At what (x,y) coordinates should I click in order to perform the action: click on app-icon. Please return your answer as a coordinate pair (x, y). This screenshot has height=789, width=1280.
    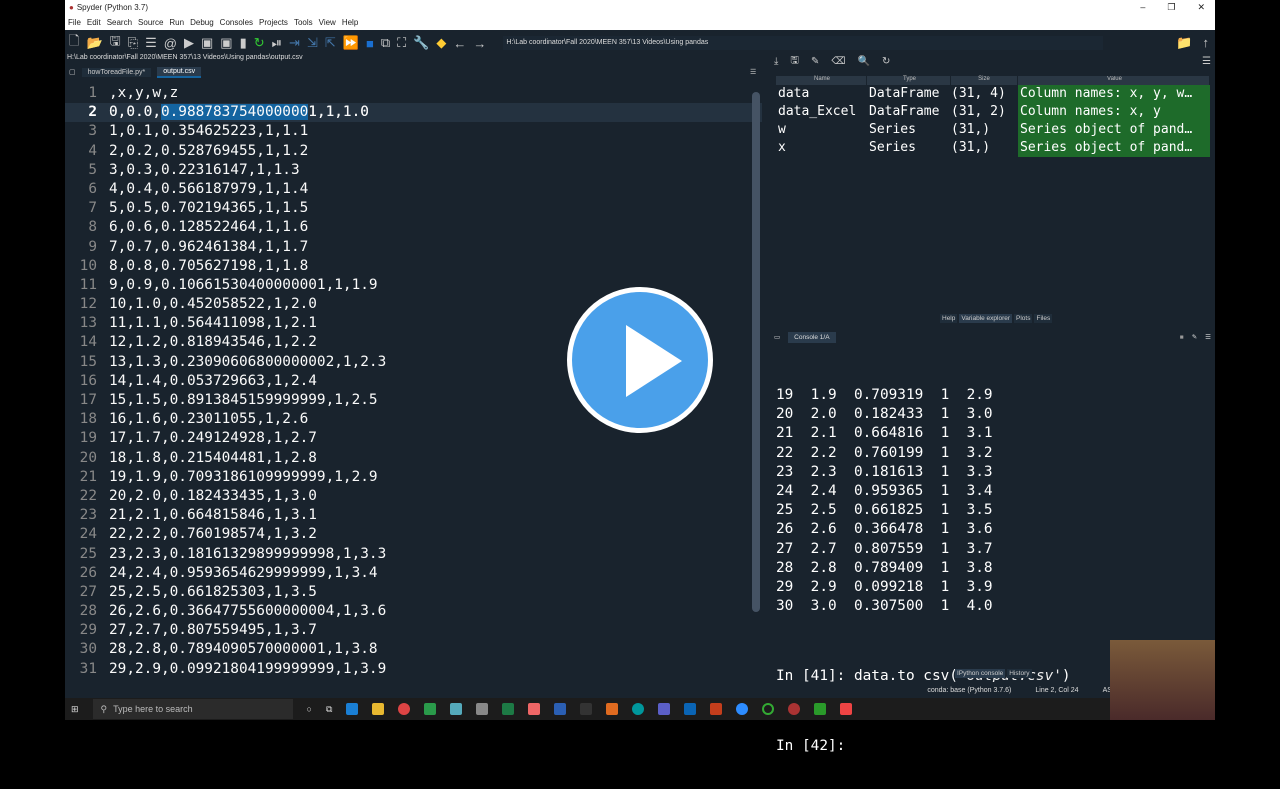
    Looking at the image, I should click on (482, 709).